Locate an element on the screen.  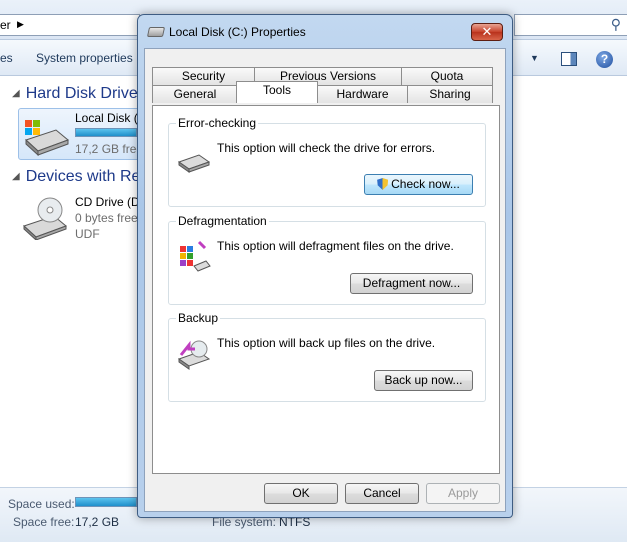
cd-drive-name: CD Drive (D is located at coordinates (107, 202).